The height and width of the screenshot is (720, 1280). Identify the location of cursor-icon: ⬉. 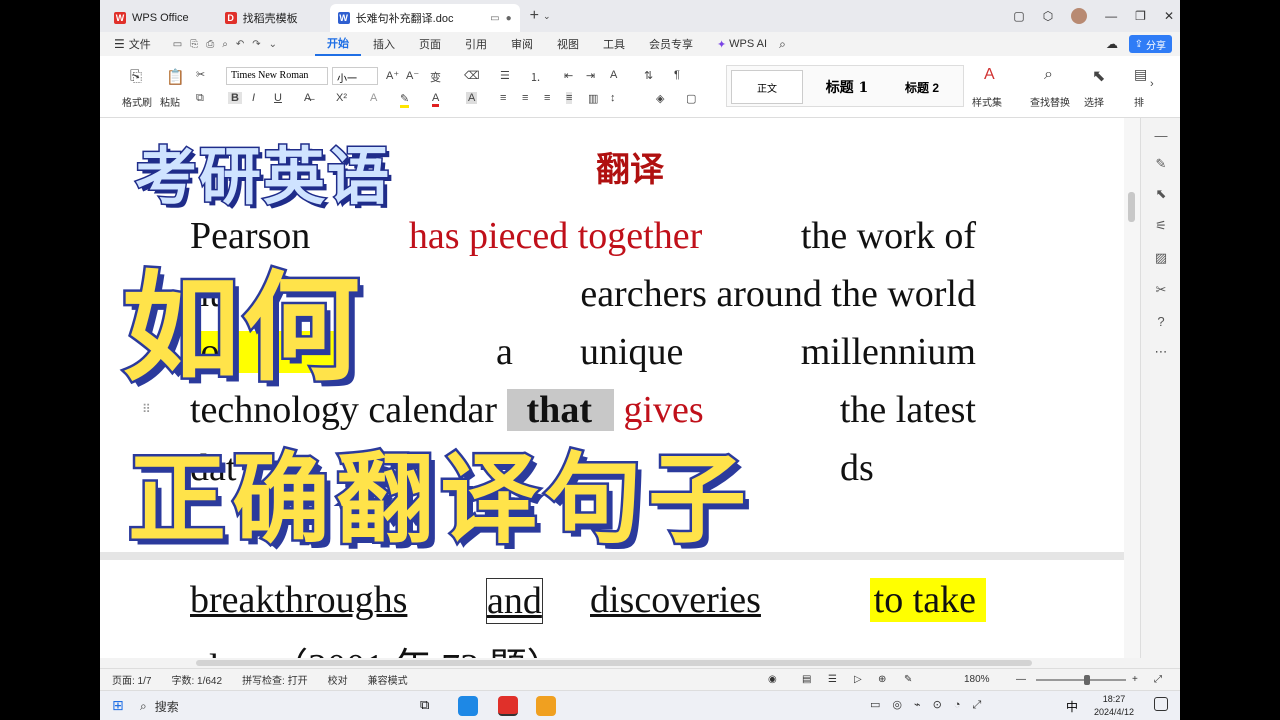
(1161, 194).